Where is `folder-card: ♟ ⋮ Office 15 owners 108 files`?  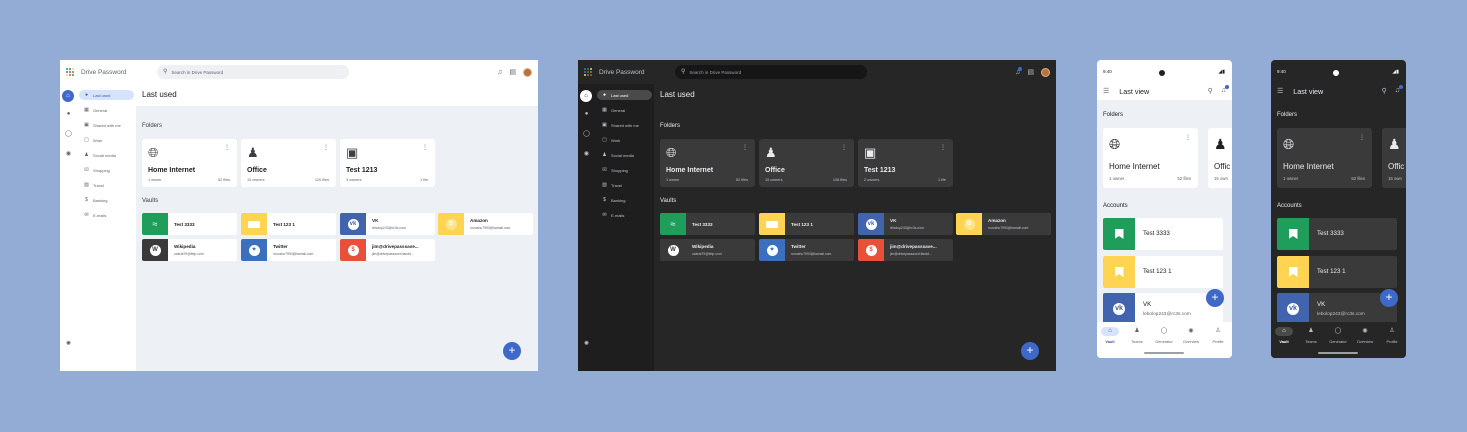
folder-card: ♟ ⋮ Office 15 owners 108 files is located at coordinates (806, 163).